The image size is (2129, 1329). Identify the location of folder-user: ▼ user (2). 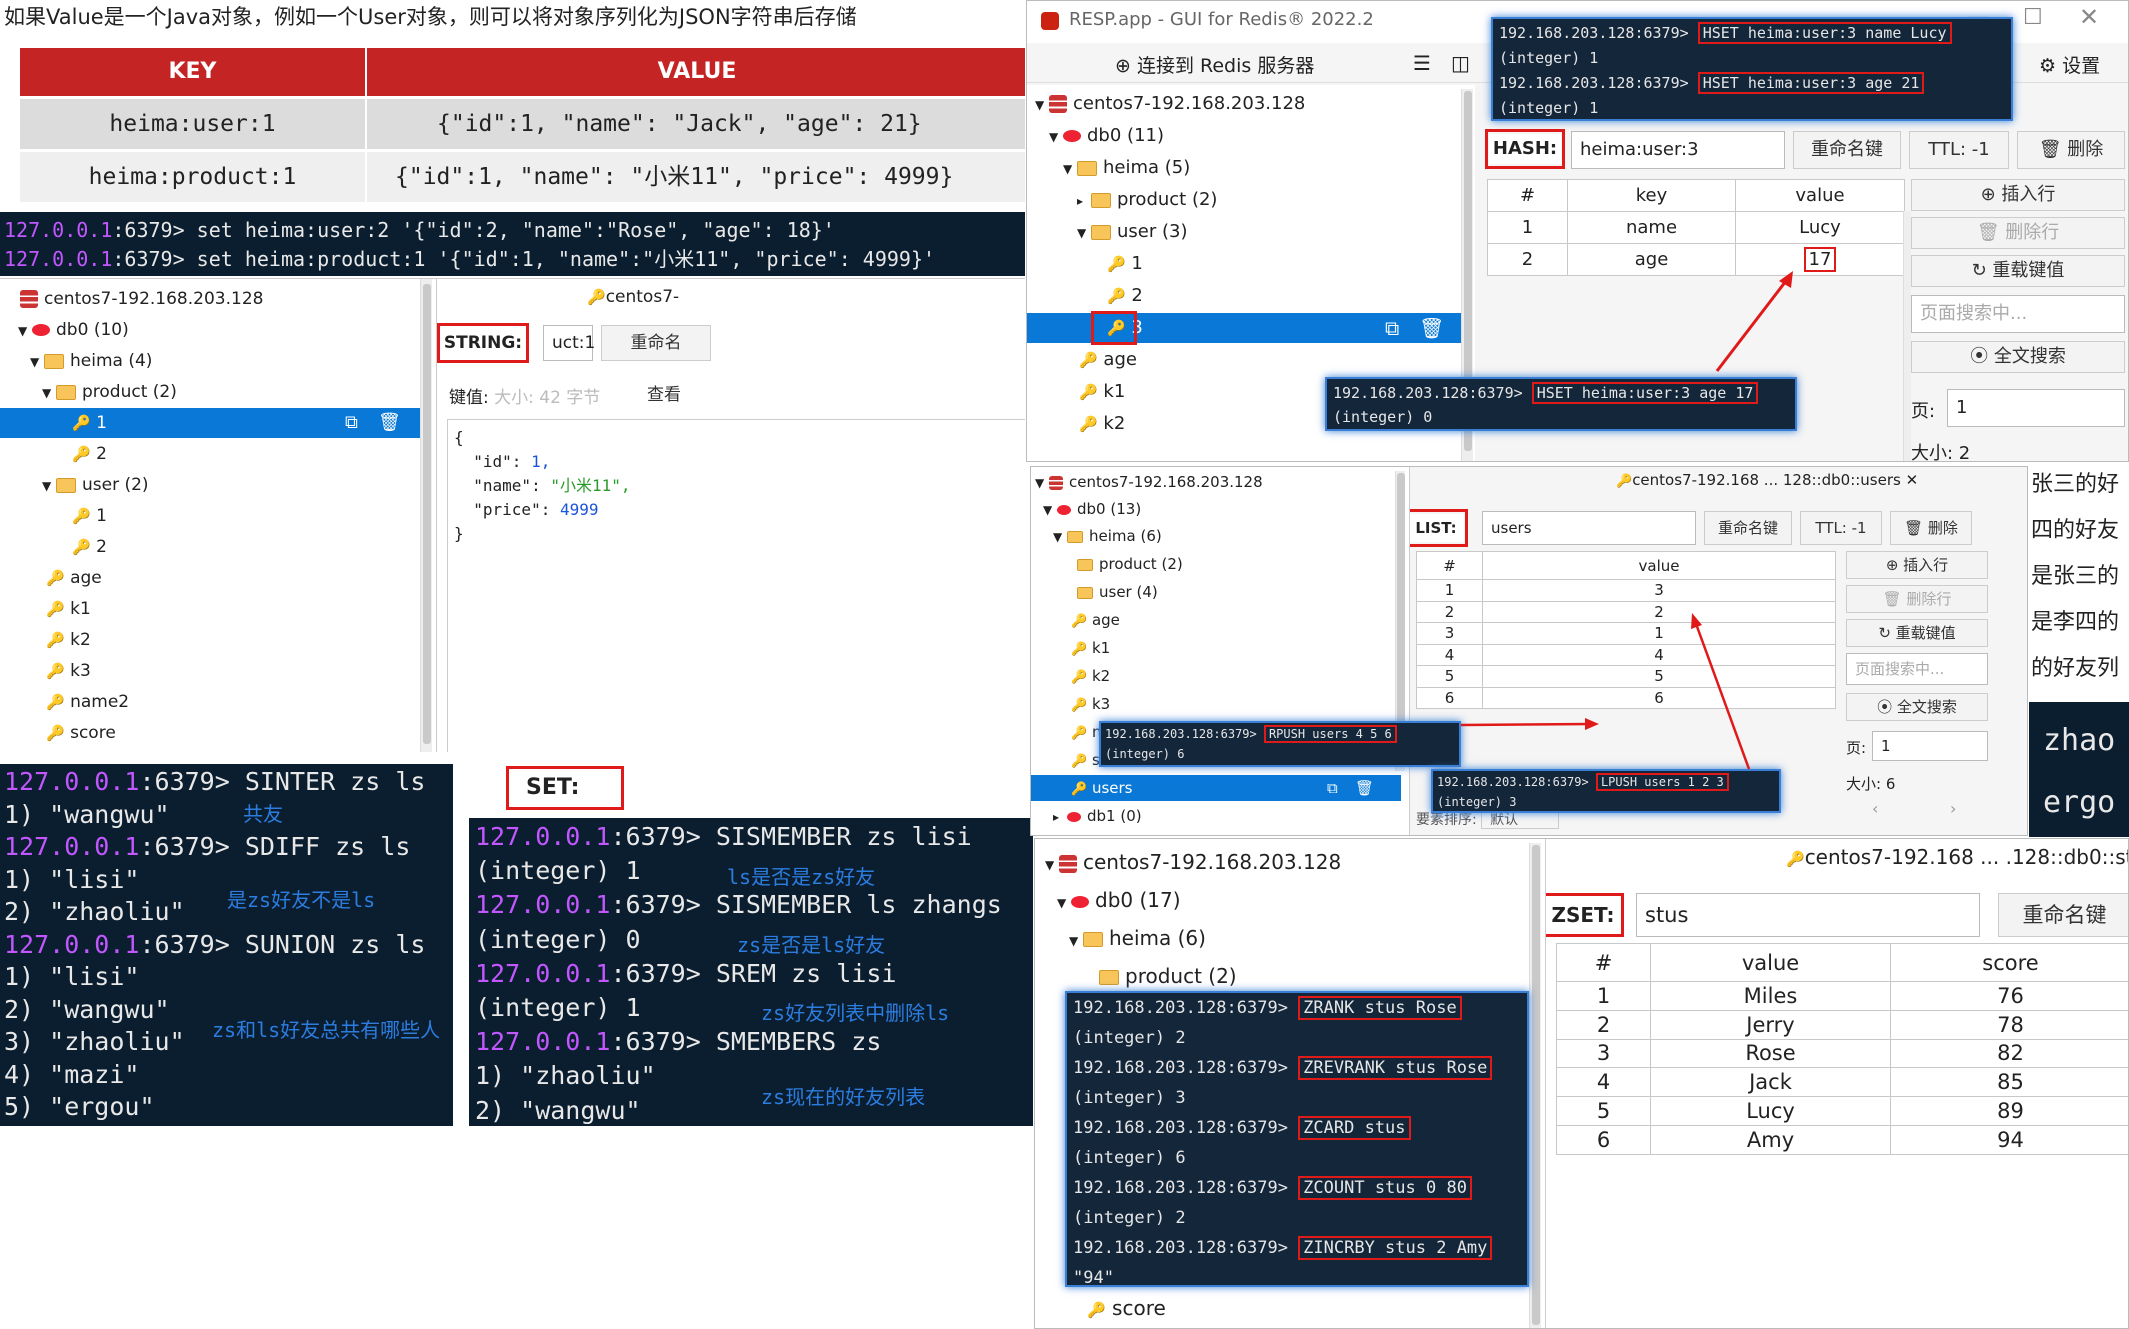
(95, 485).